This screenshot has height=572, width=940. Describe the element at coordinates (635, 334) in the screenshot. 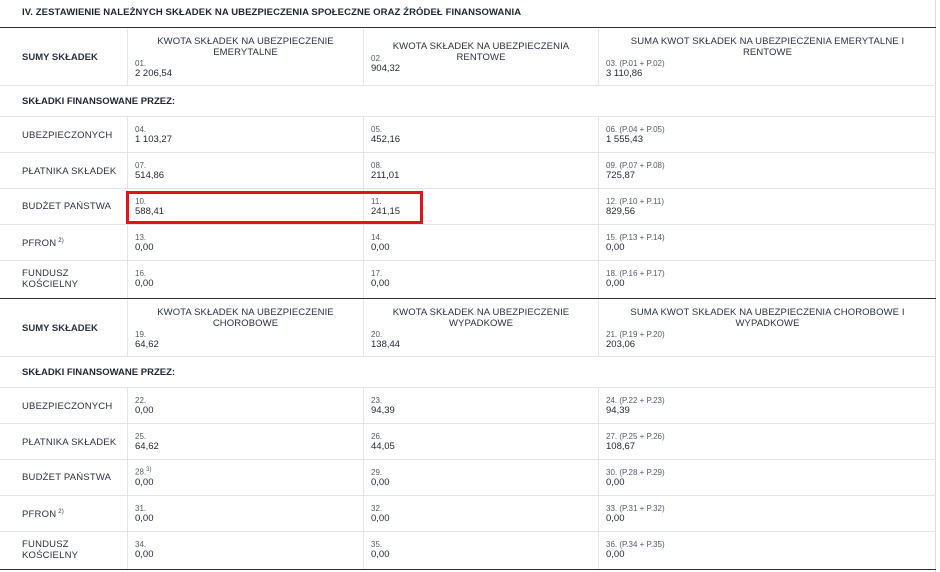

I see `field-number: 21. (P.19 + P.20)` at that location.